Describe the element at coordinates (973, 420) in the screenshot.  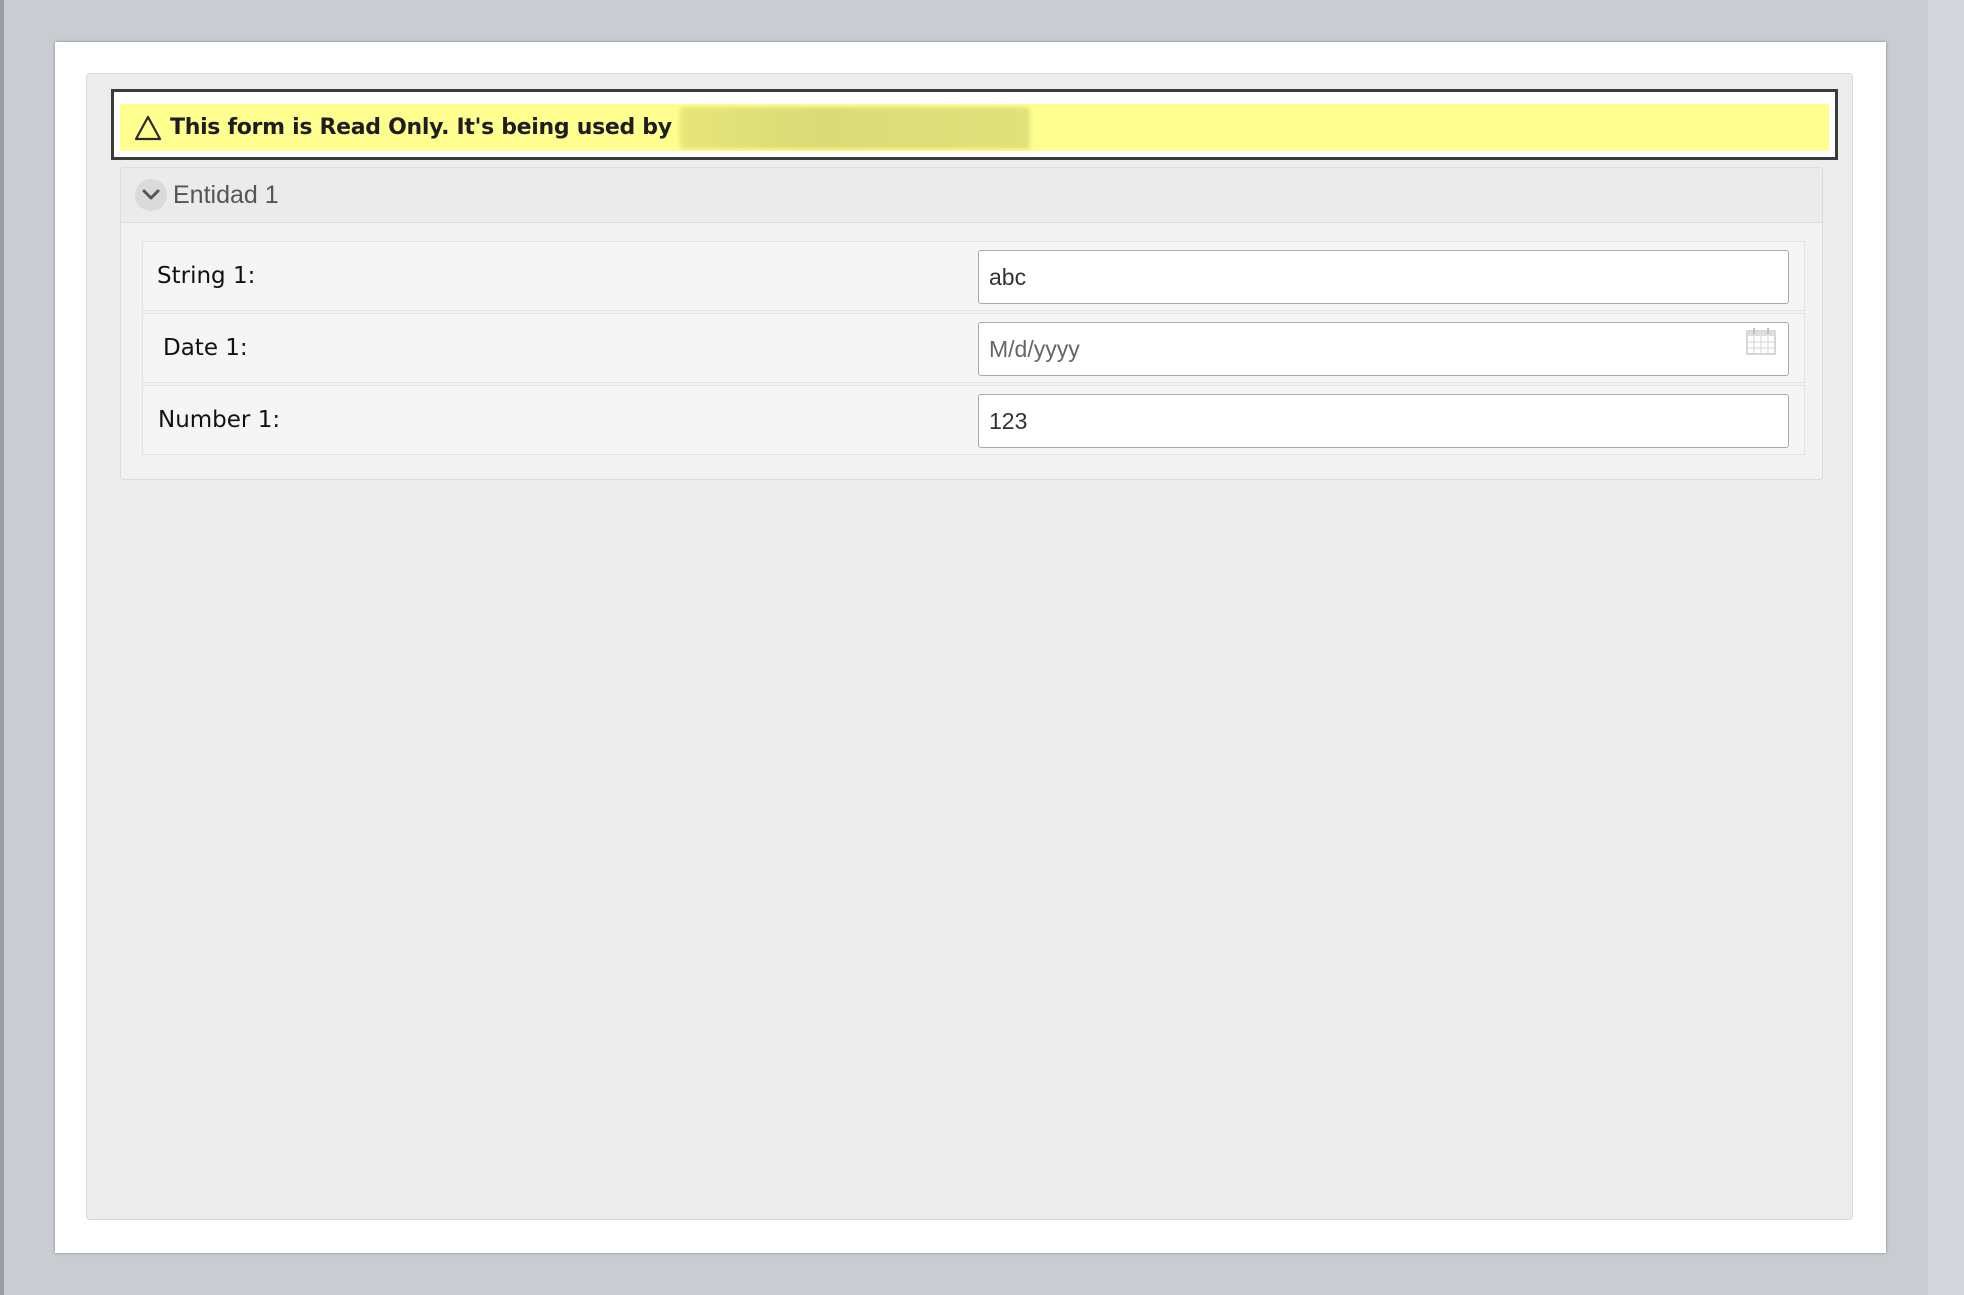
I see `field-row-number: Number 1:` at that location.